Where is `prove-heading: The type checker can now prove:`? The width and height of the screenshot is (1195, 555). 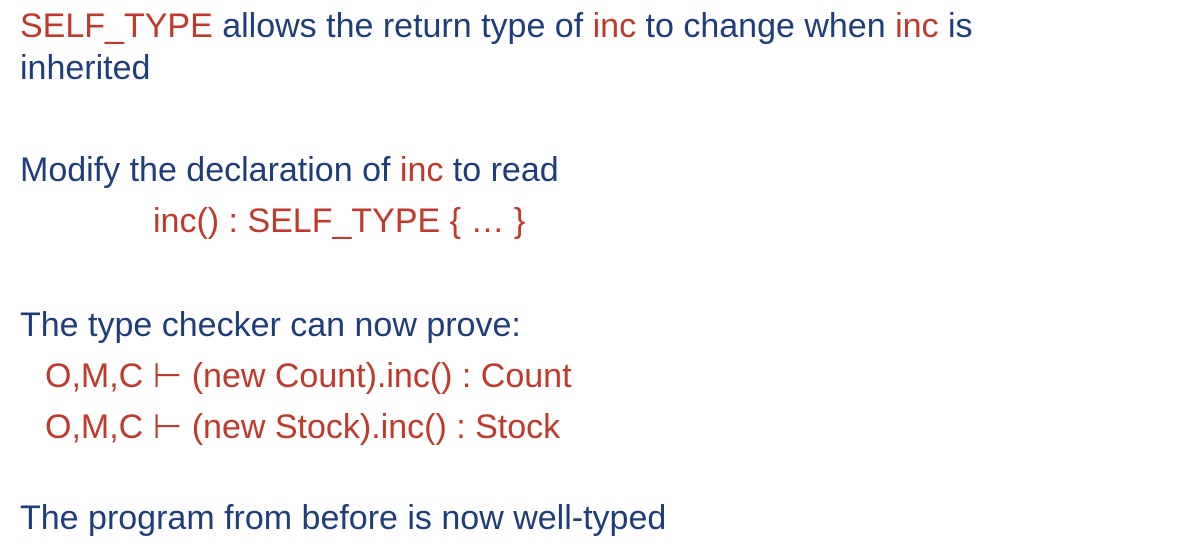
prove-heading: The type checker can now prove: is located at coordinates (270, 325).